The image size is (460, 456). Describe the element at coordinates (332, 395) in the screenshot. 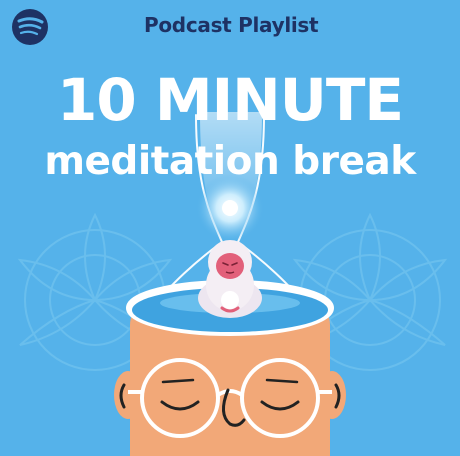

I see `right-ear` at that location.